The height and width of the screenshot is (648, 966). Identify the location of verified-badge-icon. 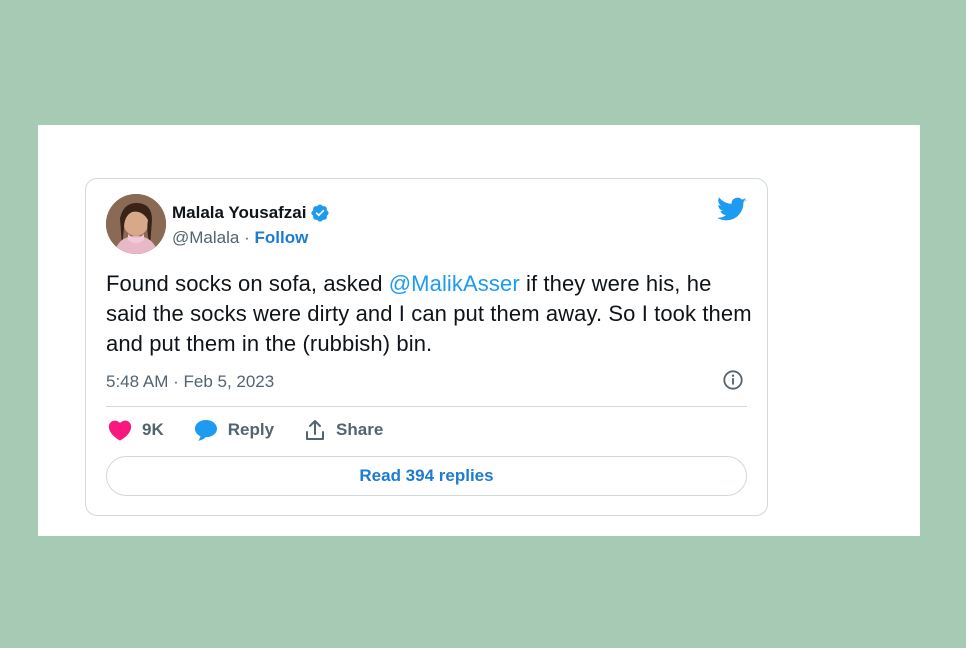
(320, 213).